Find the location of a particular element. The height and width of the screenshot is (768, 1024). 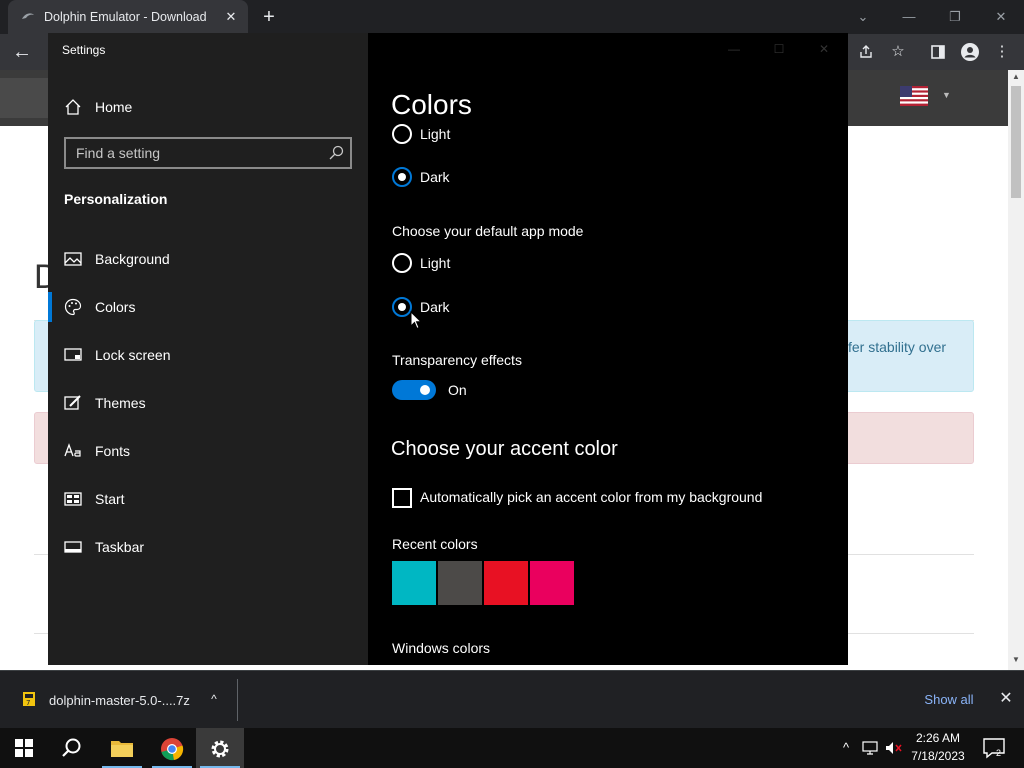

file-explorer-button is located at coordinates (122, 748).